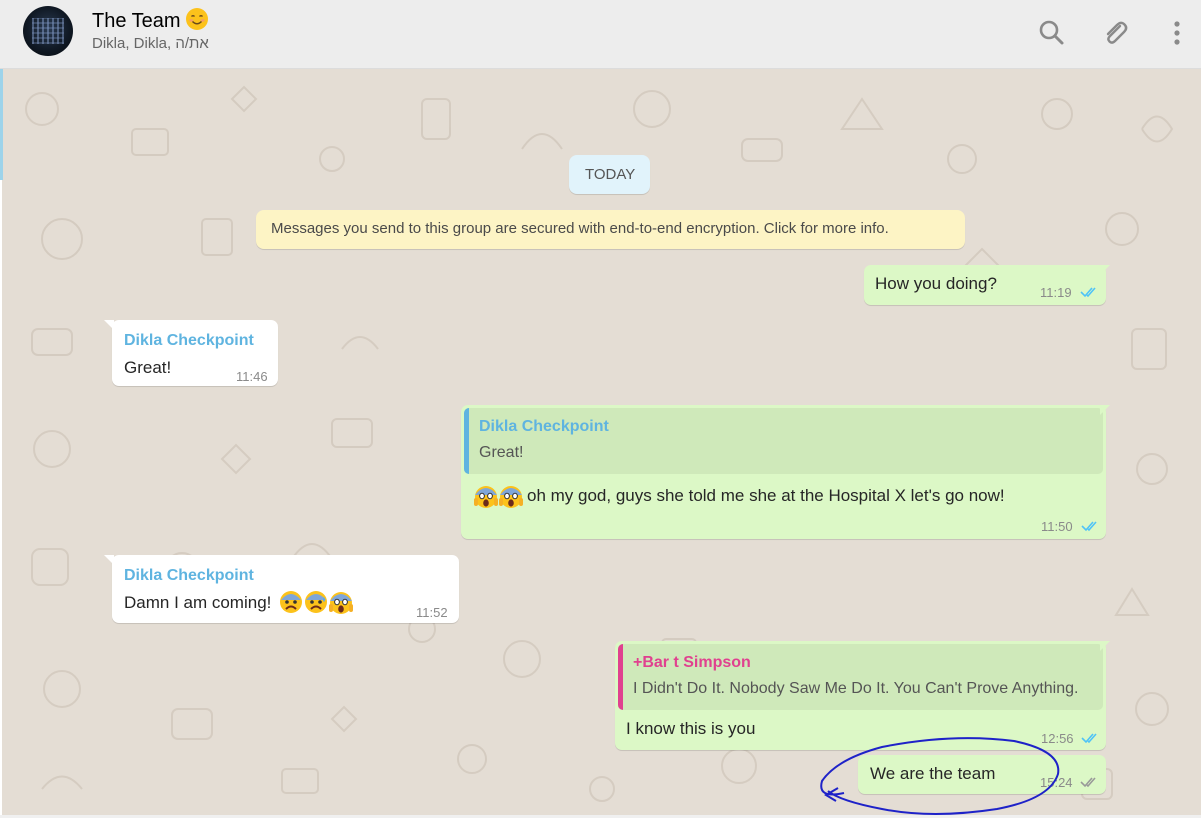  What do you see at coordinates (150, 43) in the screenshot?
I see `participants-list: Dikla, Dikla, את/ה` at bounding box center [150, 43].